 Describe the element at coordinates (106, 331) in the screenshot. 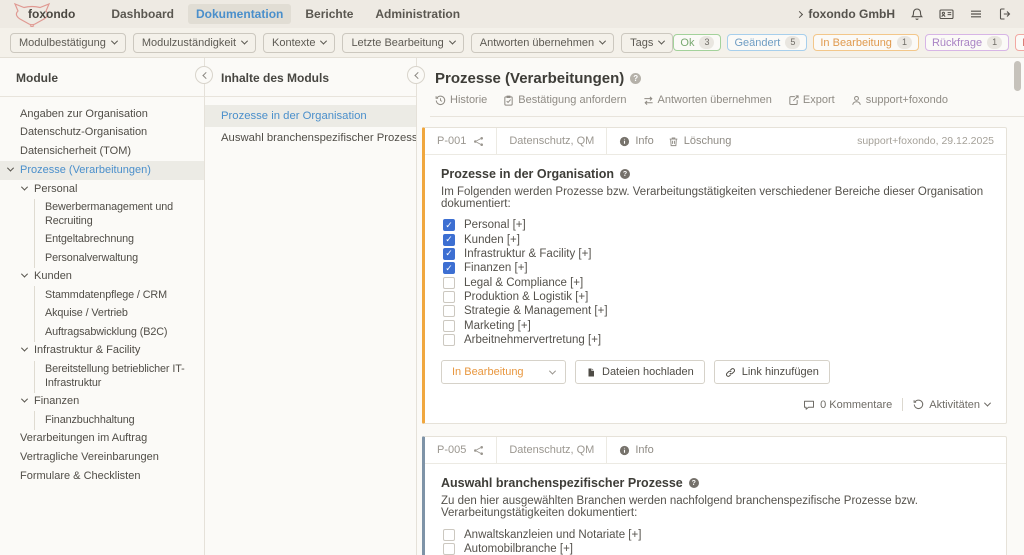

I see `module-tree-item-label: Auftragsabwicklung (B2C)` at that location.